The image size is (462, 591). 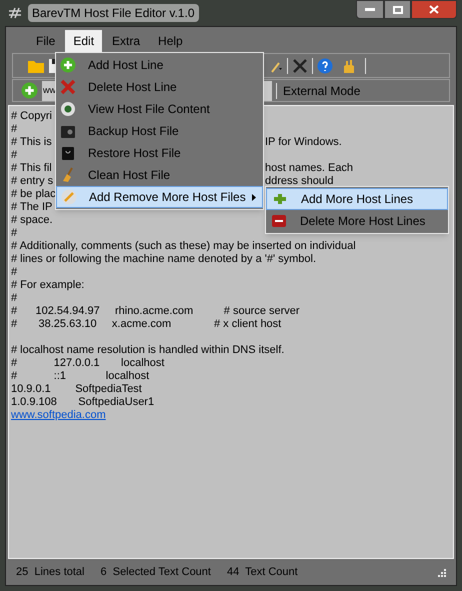 I want to click on editor-line: host names. Each, so click(x=309, y=168).